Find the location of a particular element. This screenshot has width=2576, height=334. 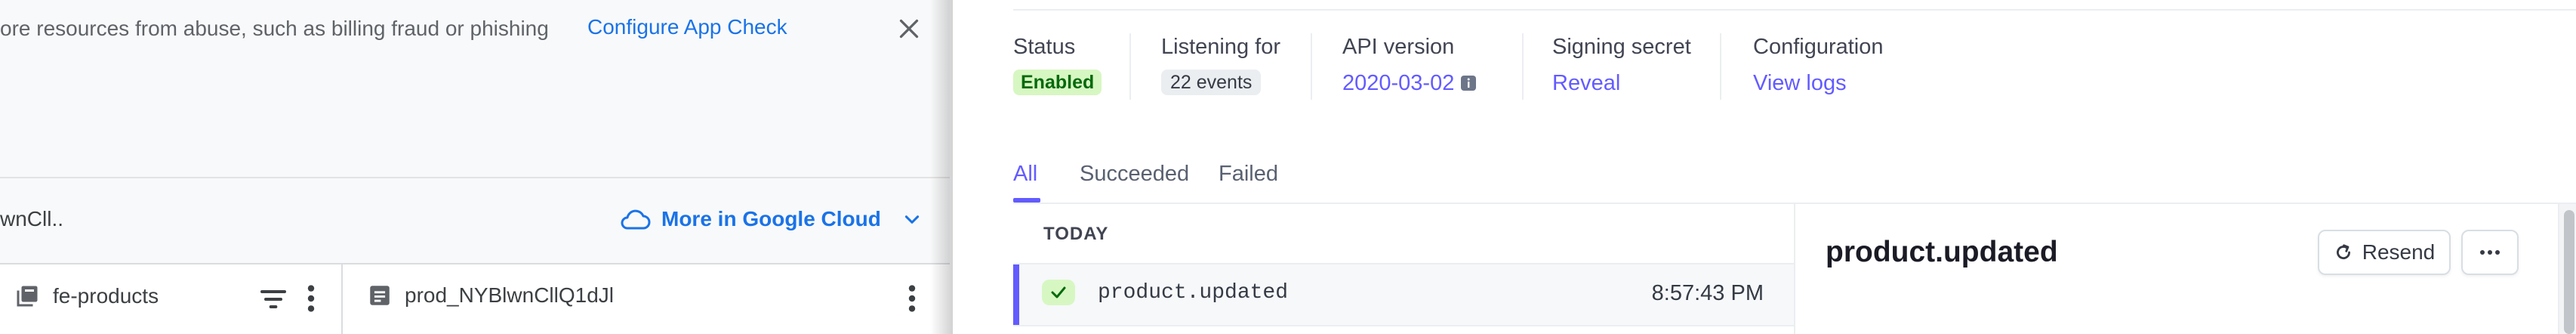

status-label: Status is located at coordinates (1044, 47).